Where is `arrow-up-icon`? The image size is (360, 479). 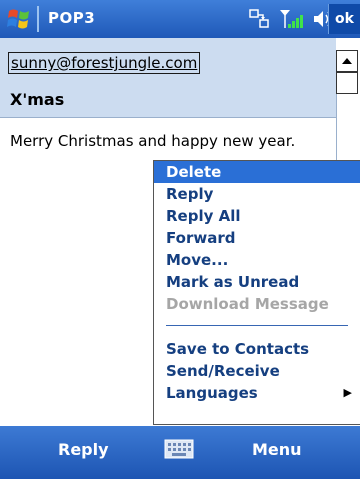
arrow-up-icon is located at coordinates (347, 61).